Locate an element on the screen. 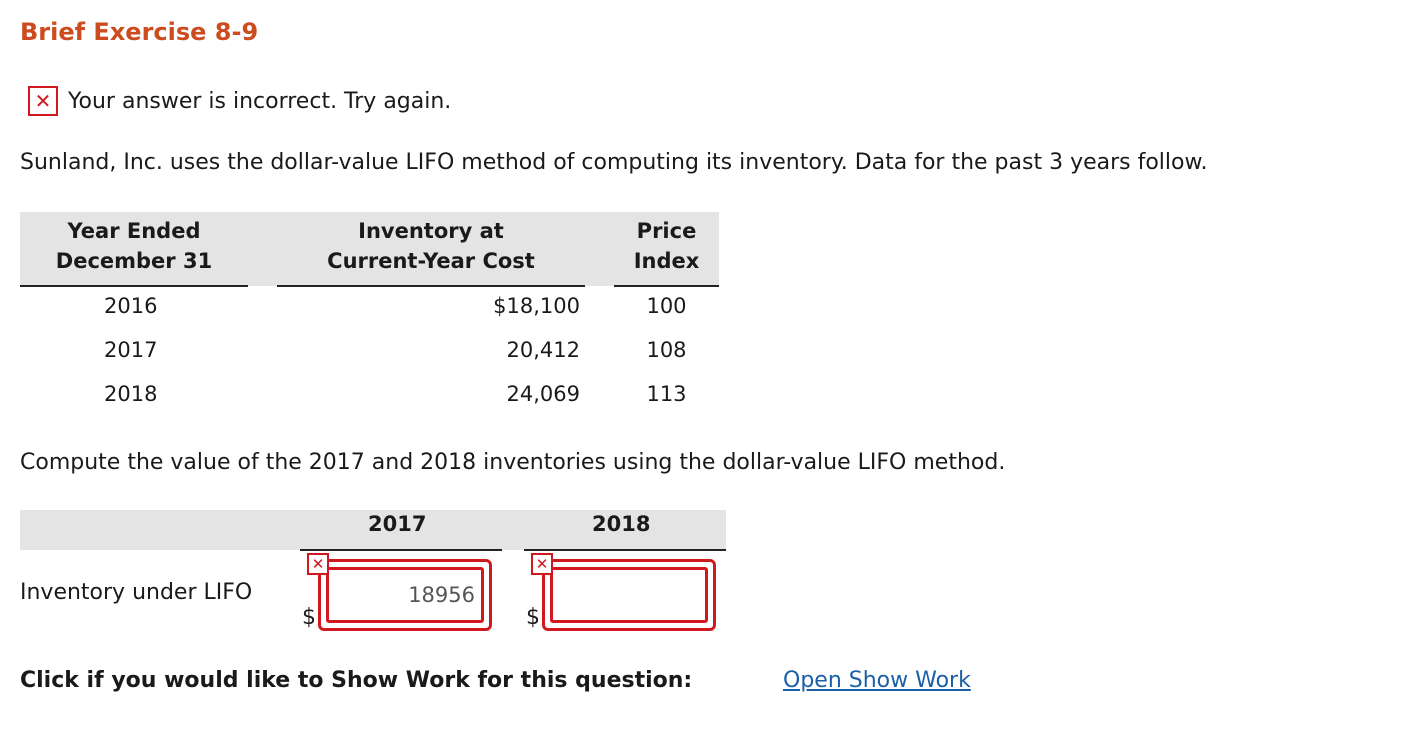 This screenshot has height=736, width=1402. answer-field-2018 is located at coordinates (629, 595).